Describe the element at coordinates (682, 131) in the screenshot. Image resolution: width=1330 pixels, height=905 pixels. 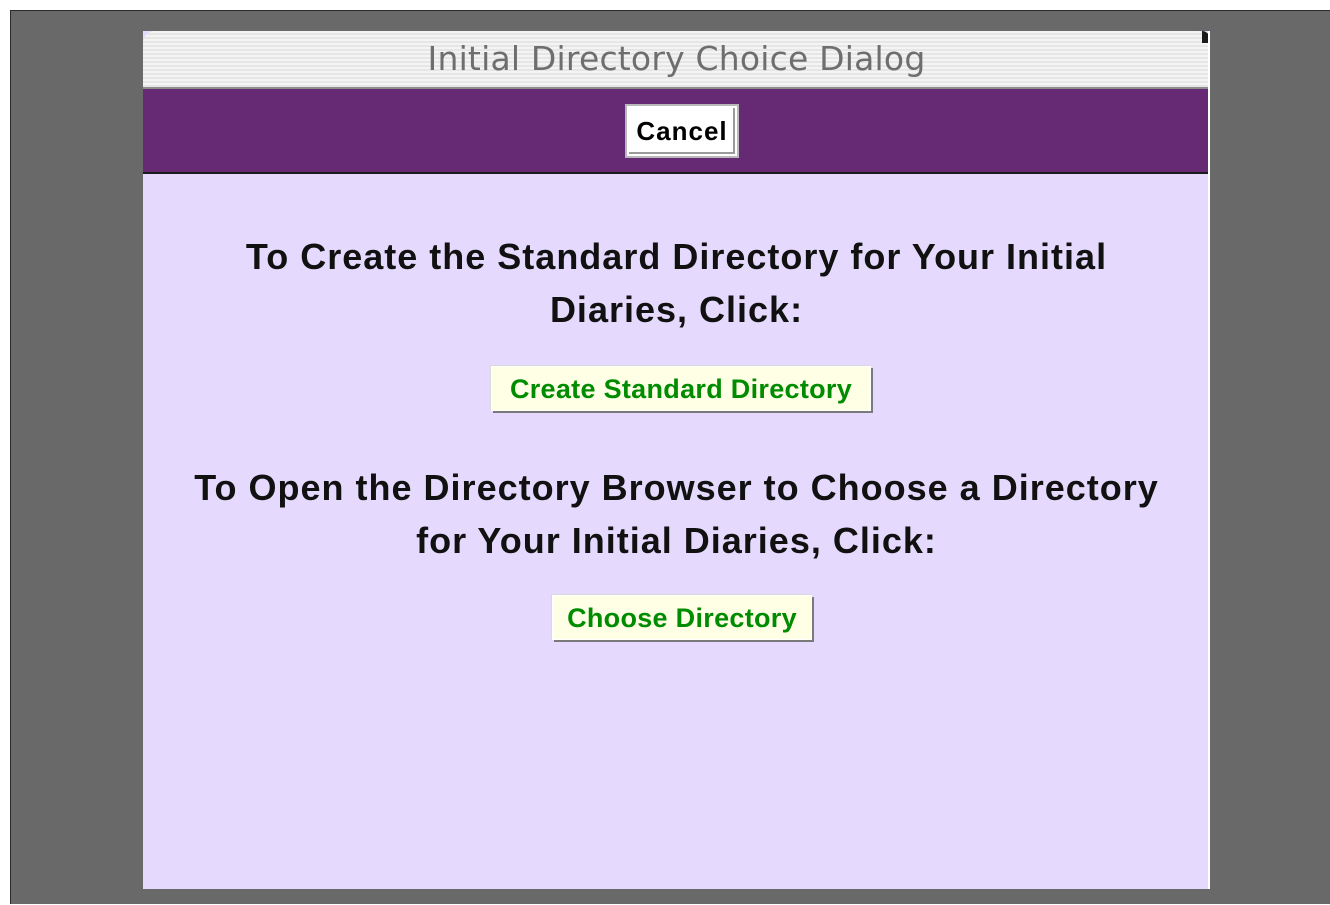
I see `cancel-button: Cancel` at that location.